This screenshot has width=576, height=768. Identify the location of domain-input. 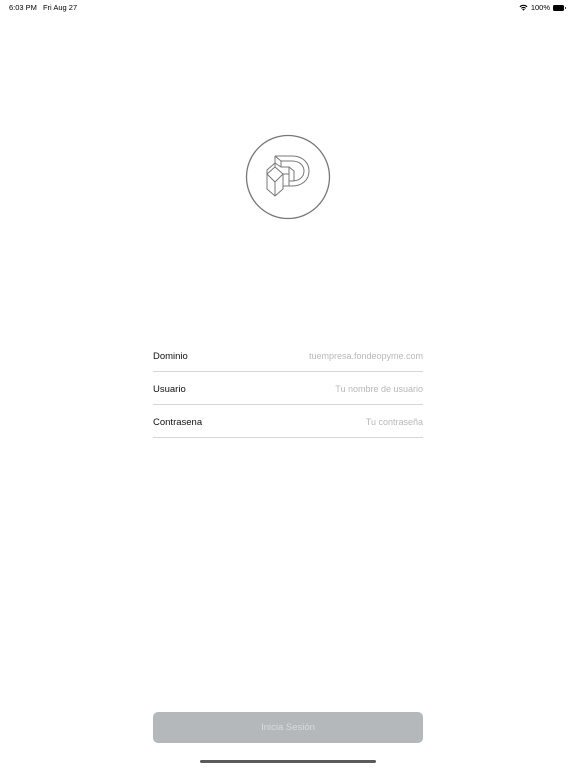
(343, 355).